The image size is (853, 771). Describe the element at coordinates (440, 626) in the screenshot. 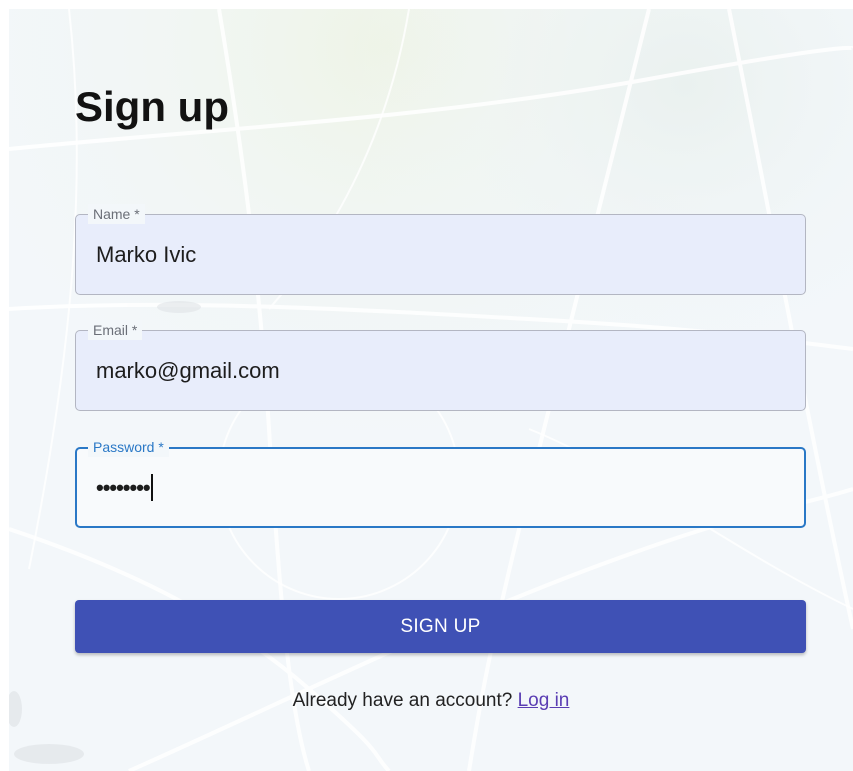

I see `sign-up-button: SIGN UP` at that location.